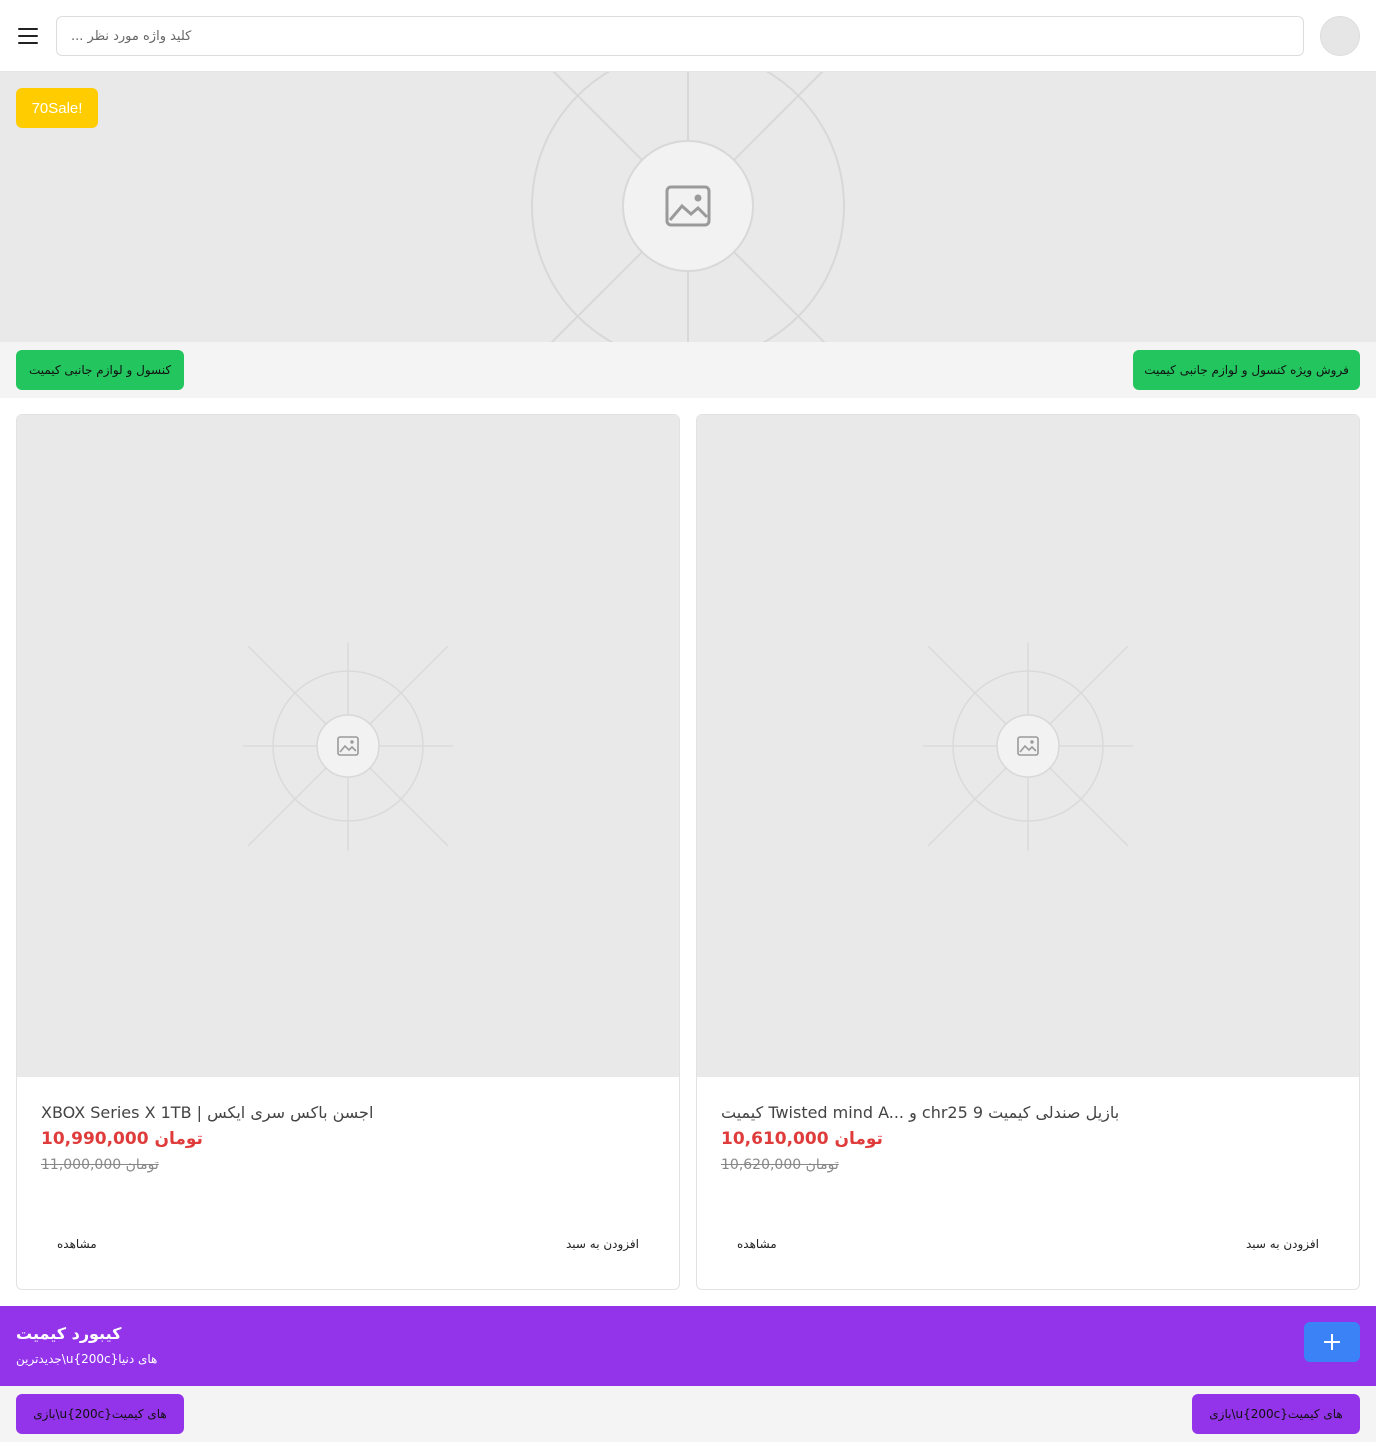  I want to click on top-header, so click(688, 36).